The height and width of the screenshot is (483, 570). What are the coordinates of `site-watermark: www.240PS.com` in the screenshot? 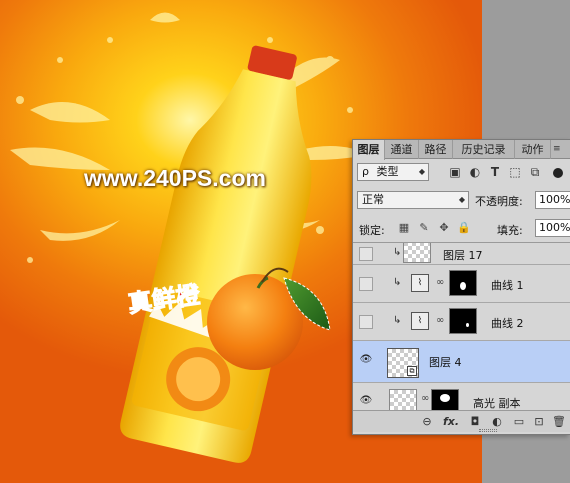 It's located at (175, 178).